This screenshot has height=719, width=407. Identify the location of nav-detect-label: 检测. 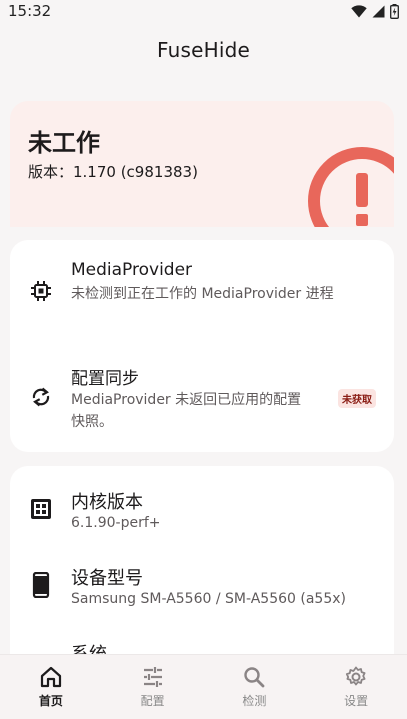
(254, 701).